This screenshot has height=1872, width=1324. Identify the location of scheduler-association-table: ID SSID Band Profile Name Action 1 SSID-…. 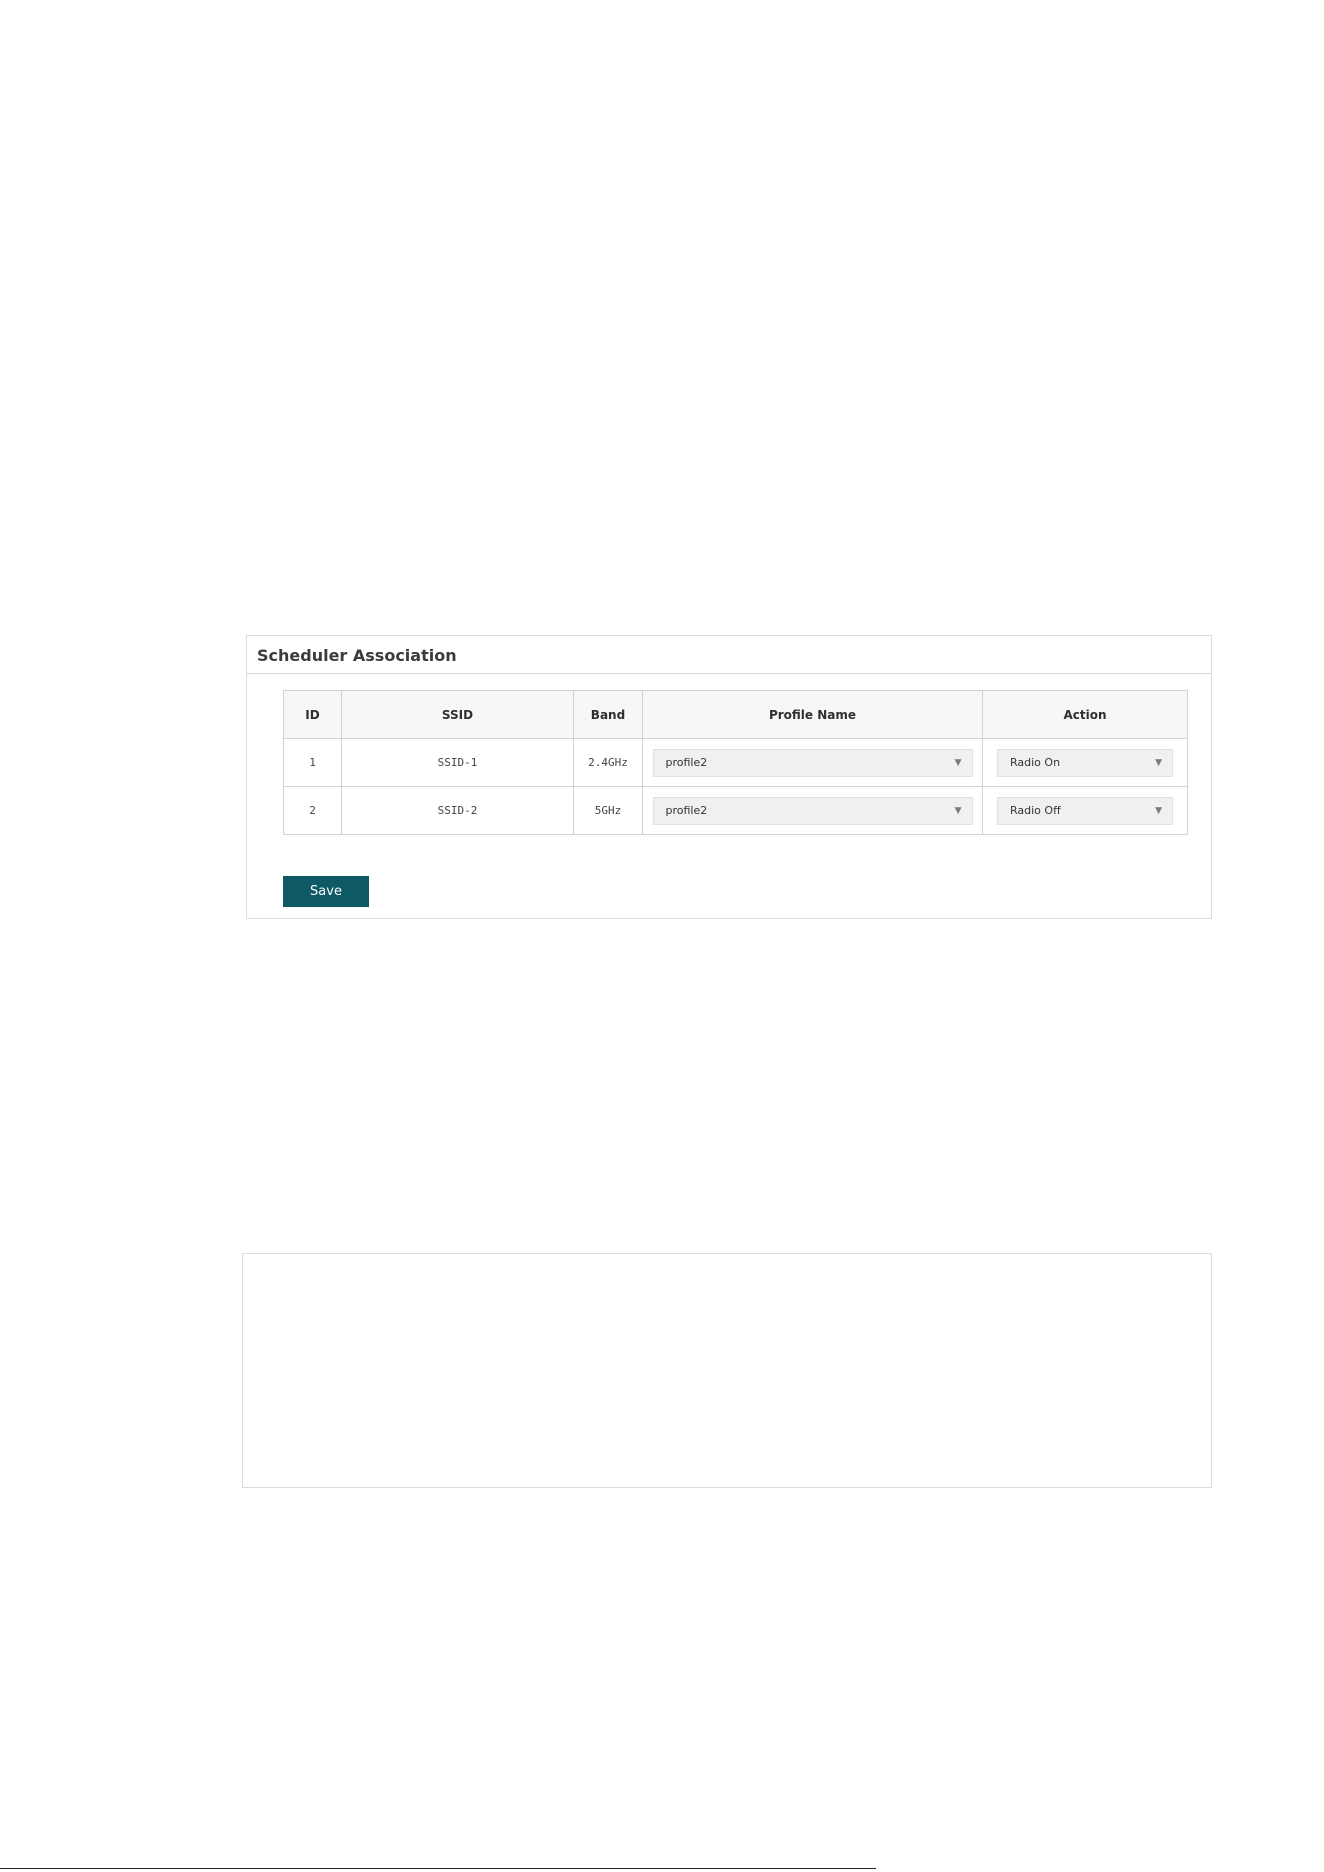
(735, 762).